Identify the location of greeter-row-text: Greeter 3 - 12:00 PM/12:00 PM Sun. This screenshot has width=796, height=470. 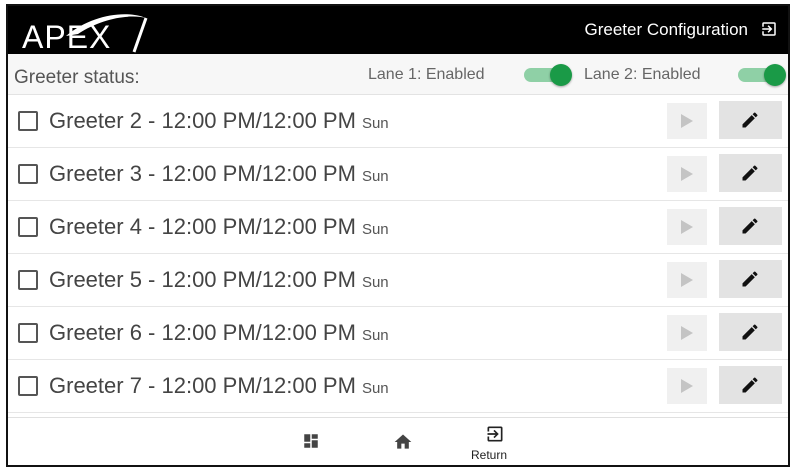
(219, 174).